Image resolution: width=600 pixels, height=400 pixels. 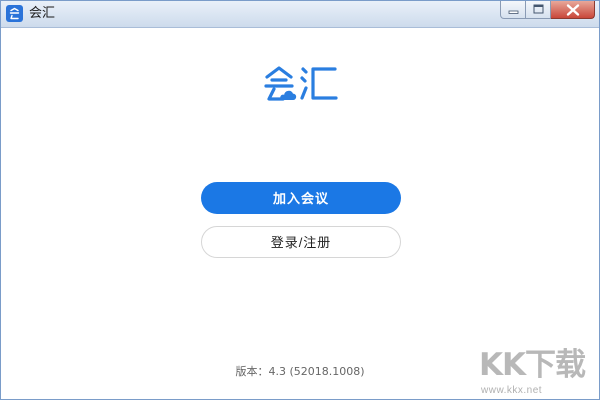 I want to click on join-meeting-button: 加入会议, so click(x=301, y=198).